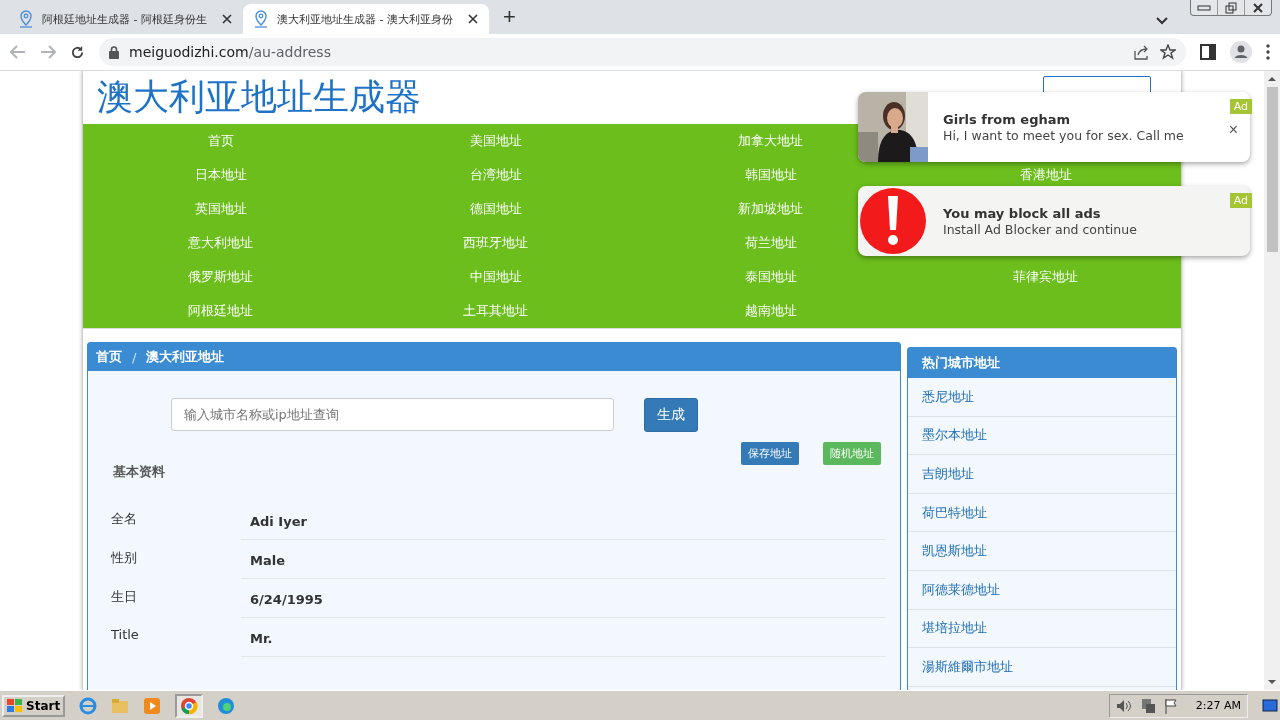 This screenshot has width=1280, height=720. I want to click on field-label: 生日, so click(124, 597).